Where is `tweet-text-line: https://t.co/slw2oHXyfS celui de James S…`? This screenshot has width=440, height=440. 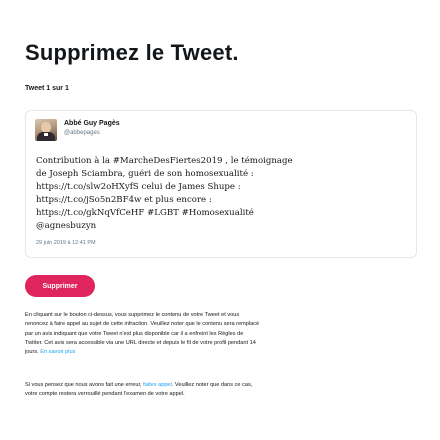
tweet-text-line: https://t.co/slw2oHXyfS celui de James S… is located at coordinates (138, 187).